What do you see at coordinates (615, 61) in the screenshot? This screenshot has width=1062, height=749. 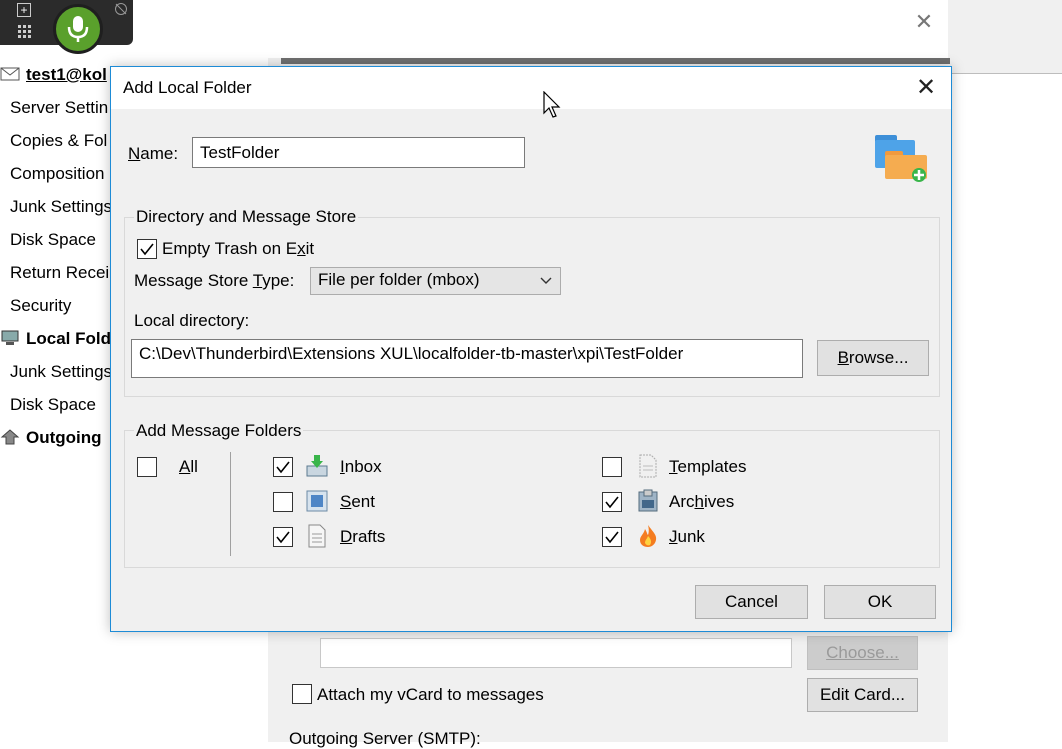 I see `background-pane-header` at bounding box center [615, 61].